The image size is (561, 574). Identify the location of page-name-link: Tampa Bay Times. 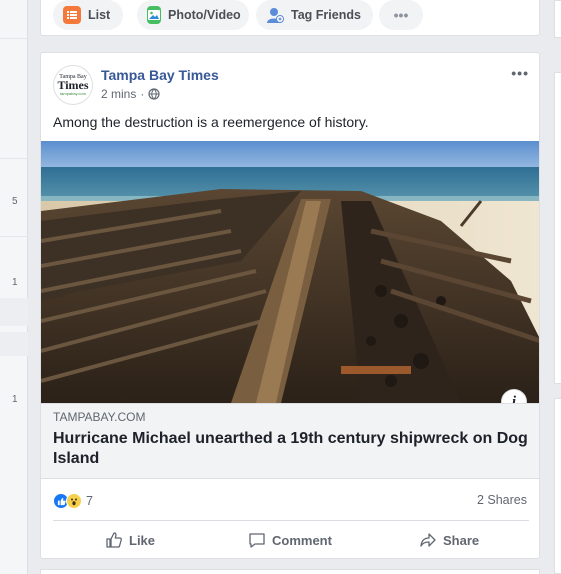
(160, 75).